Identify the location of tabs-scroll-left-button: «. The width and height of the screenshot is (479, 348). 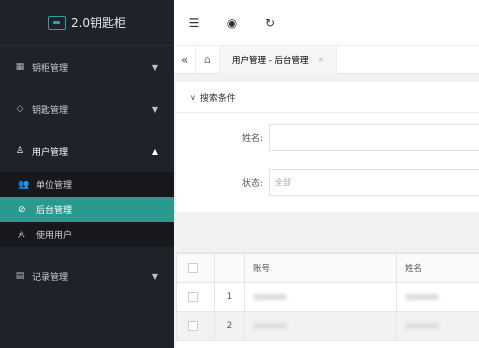
(185, 59).